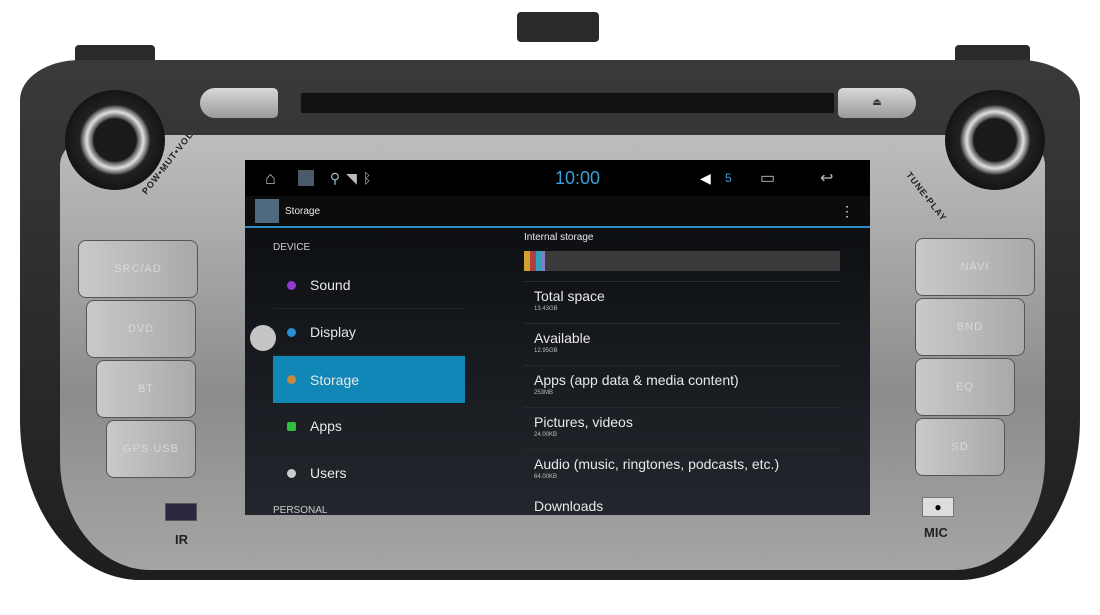 The image size is (1100, 615). Describe the element at coordinates (305, 178) in the screenshot. I see `gallery-notification-icon` at that location.